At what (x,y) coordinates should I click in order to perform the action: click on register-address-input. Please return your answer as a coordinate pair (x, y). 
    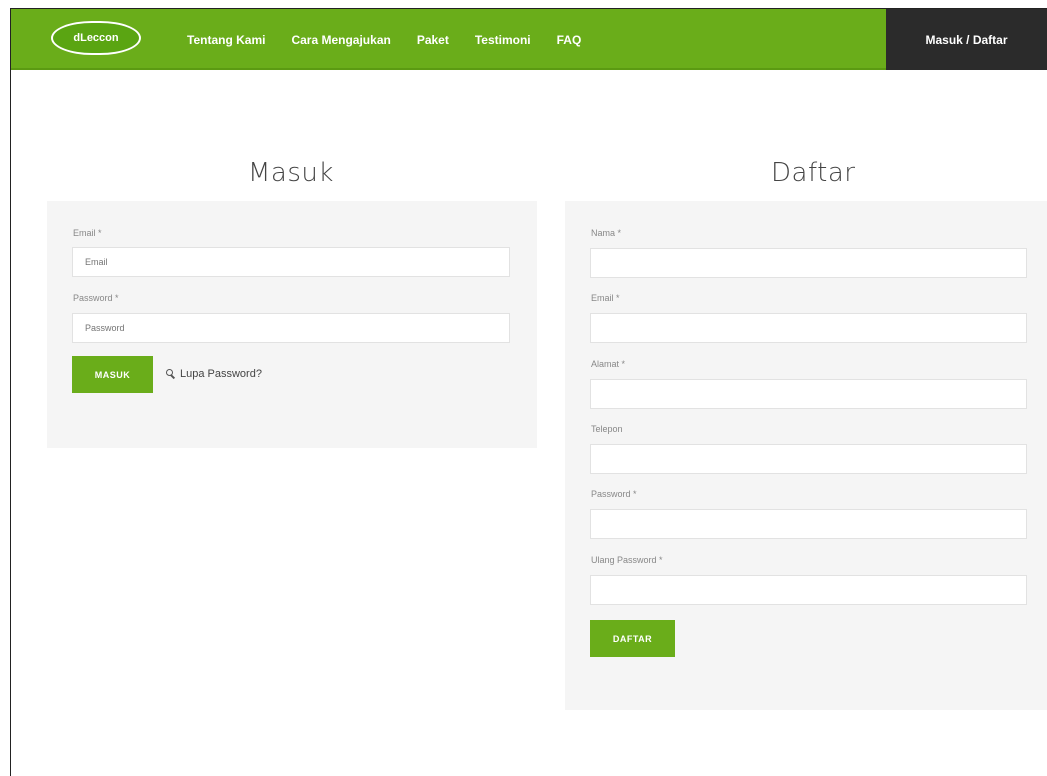
    Looking at the image, I should click on (808, 394).